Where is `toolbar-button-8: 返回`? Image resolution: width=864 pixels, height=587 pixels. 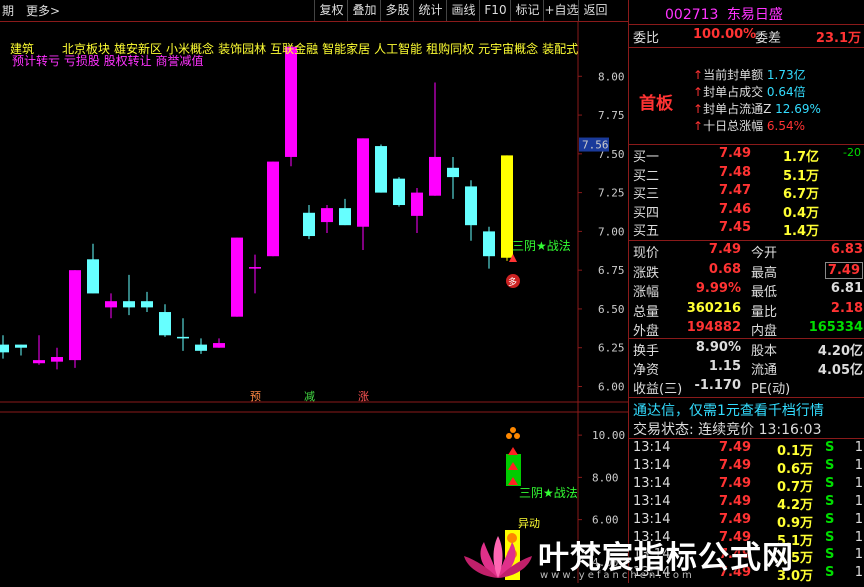
toolbar-button-8: 返回 is located at coordinates (595, 10).